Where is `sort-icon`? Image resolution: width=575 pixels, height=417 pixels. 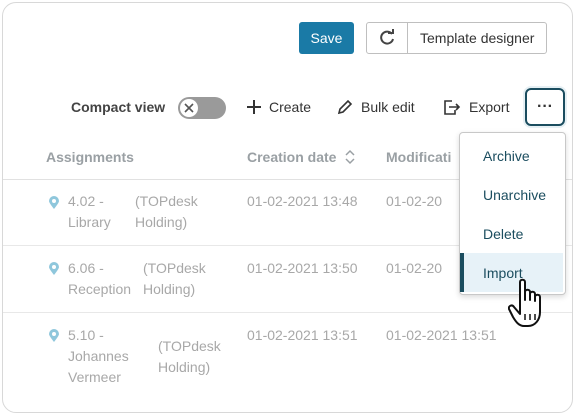
sort-icon is located at coordinates (350, 157).